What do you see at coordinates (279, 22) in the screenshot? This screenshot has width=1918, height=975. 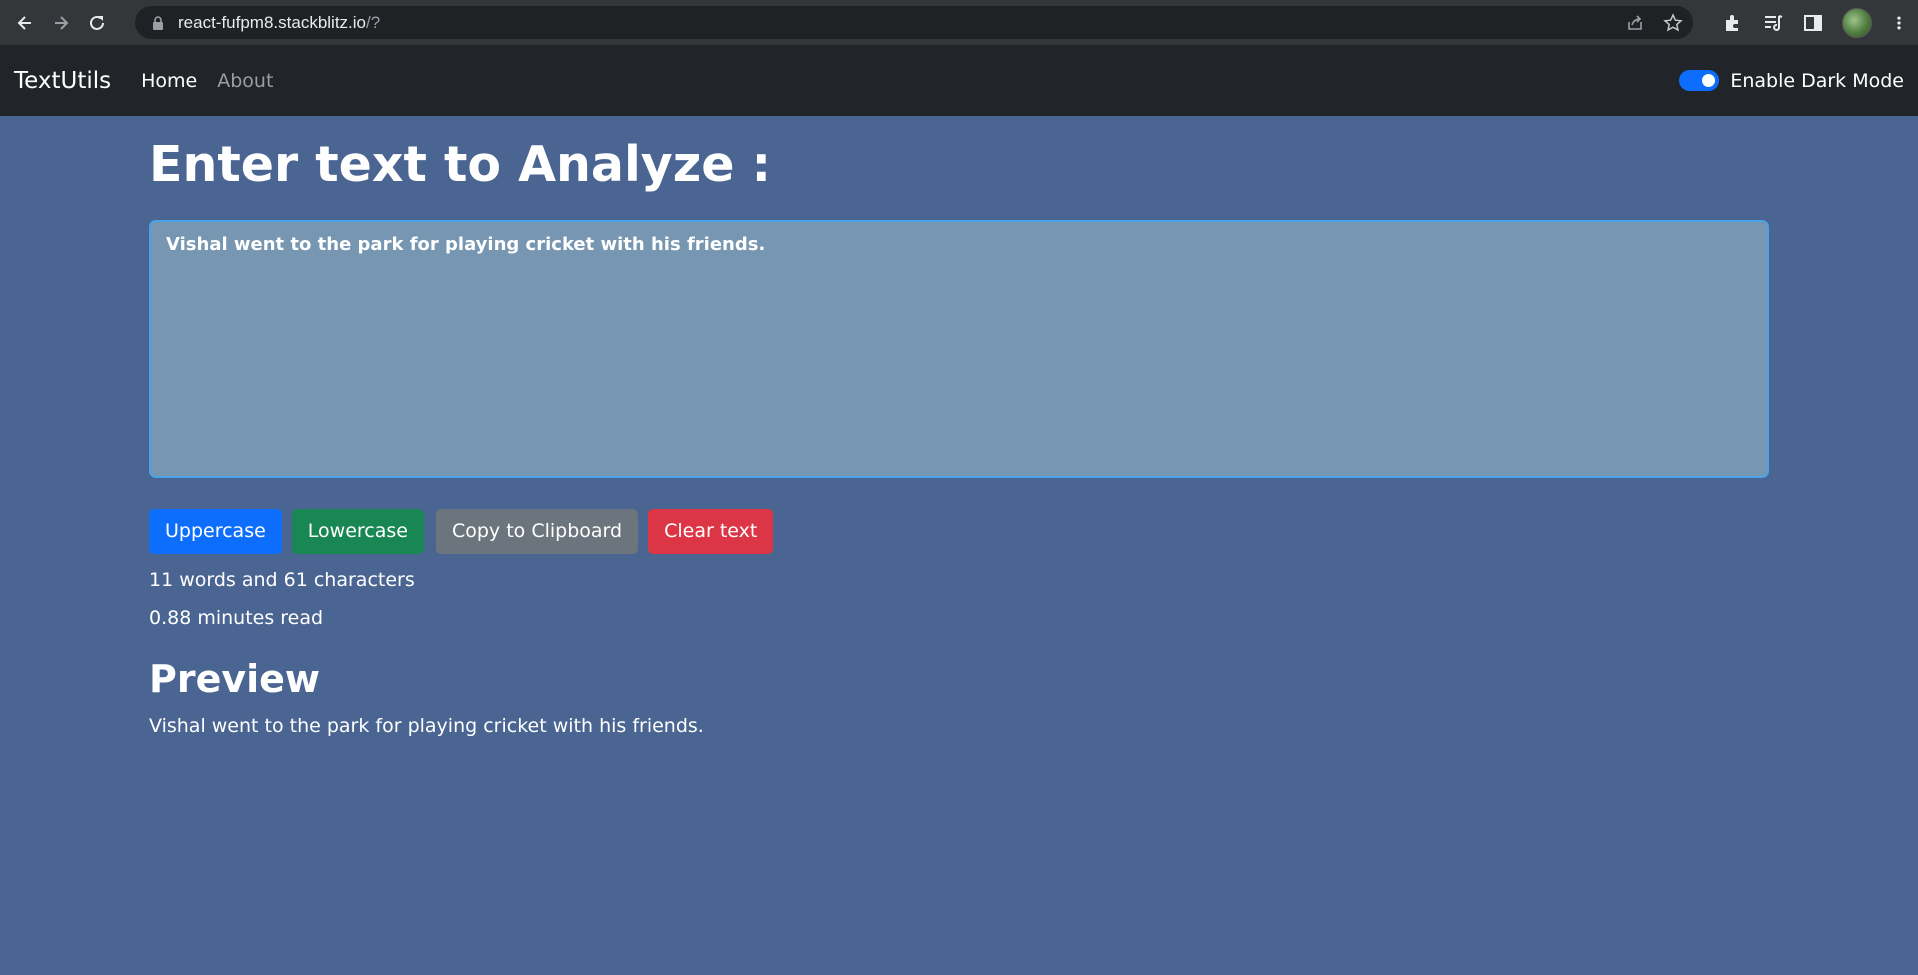 I see `address-url: react-fufpm8.stackblitz.io/?` at bounding box center [279, 22].